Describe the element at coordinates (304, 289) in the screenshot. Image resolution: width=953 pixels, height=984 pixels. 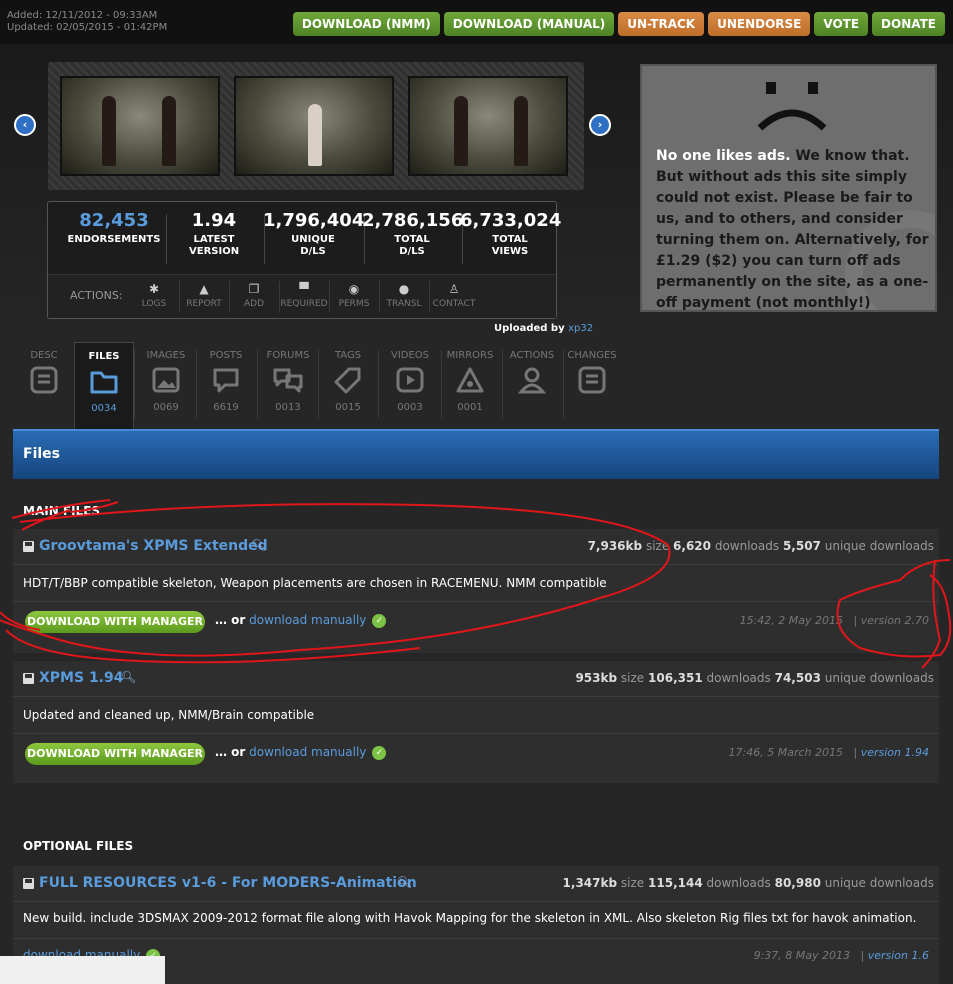
I see `required-icon: ▀` at that location.